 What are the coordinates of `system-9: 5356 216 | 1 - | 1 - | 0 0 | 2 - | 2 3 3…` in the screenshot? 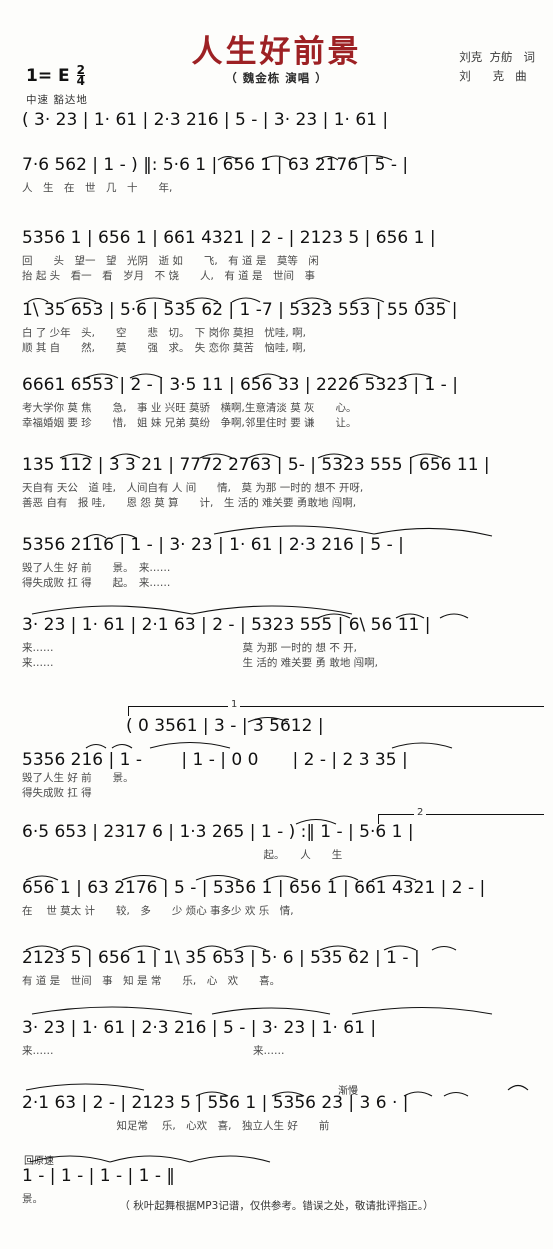 It's located at (276, 773).